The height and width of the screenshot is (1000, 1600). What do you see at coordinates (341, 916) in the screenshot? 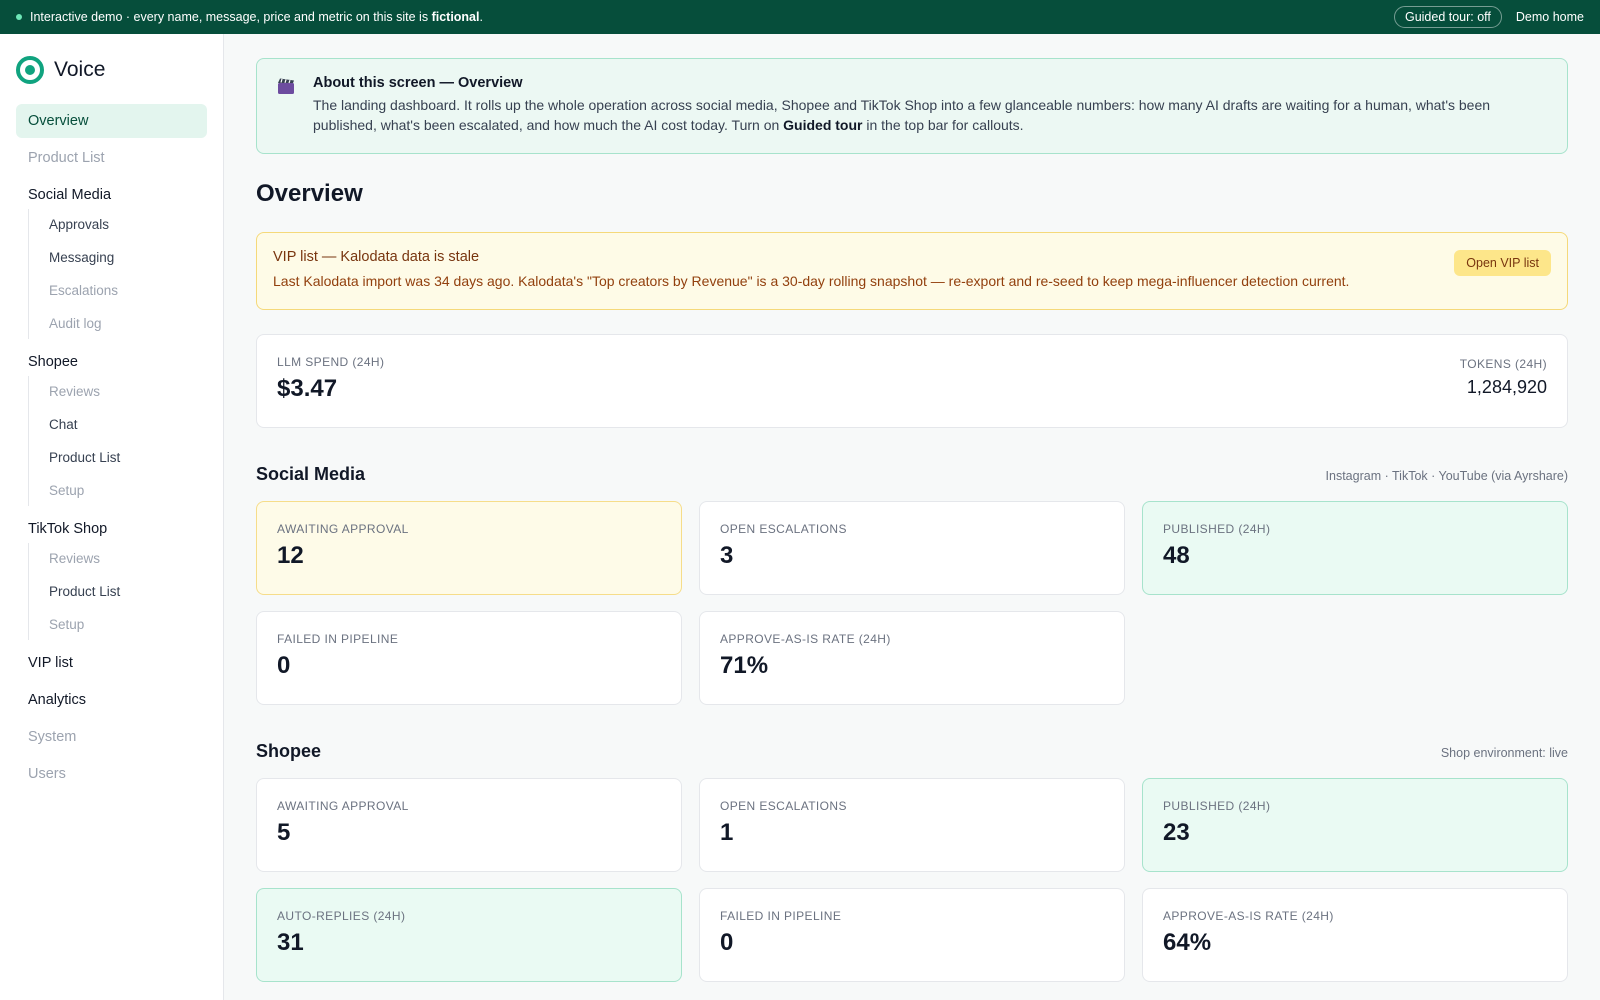
I see `metric-label: AUTO-REPLIES (24H)` at bounding box center [341, 916].